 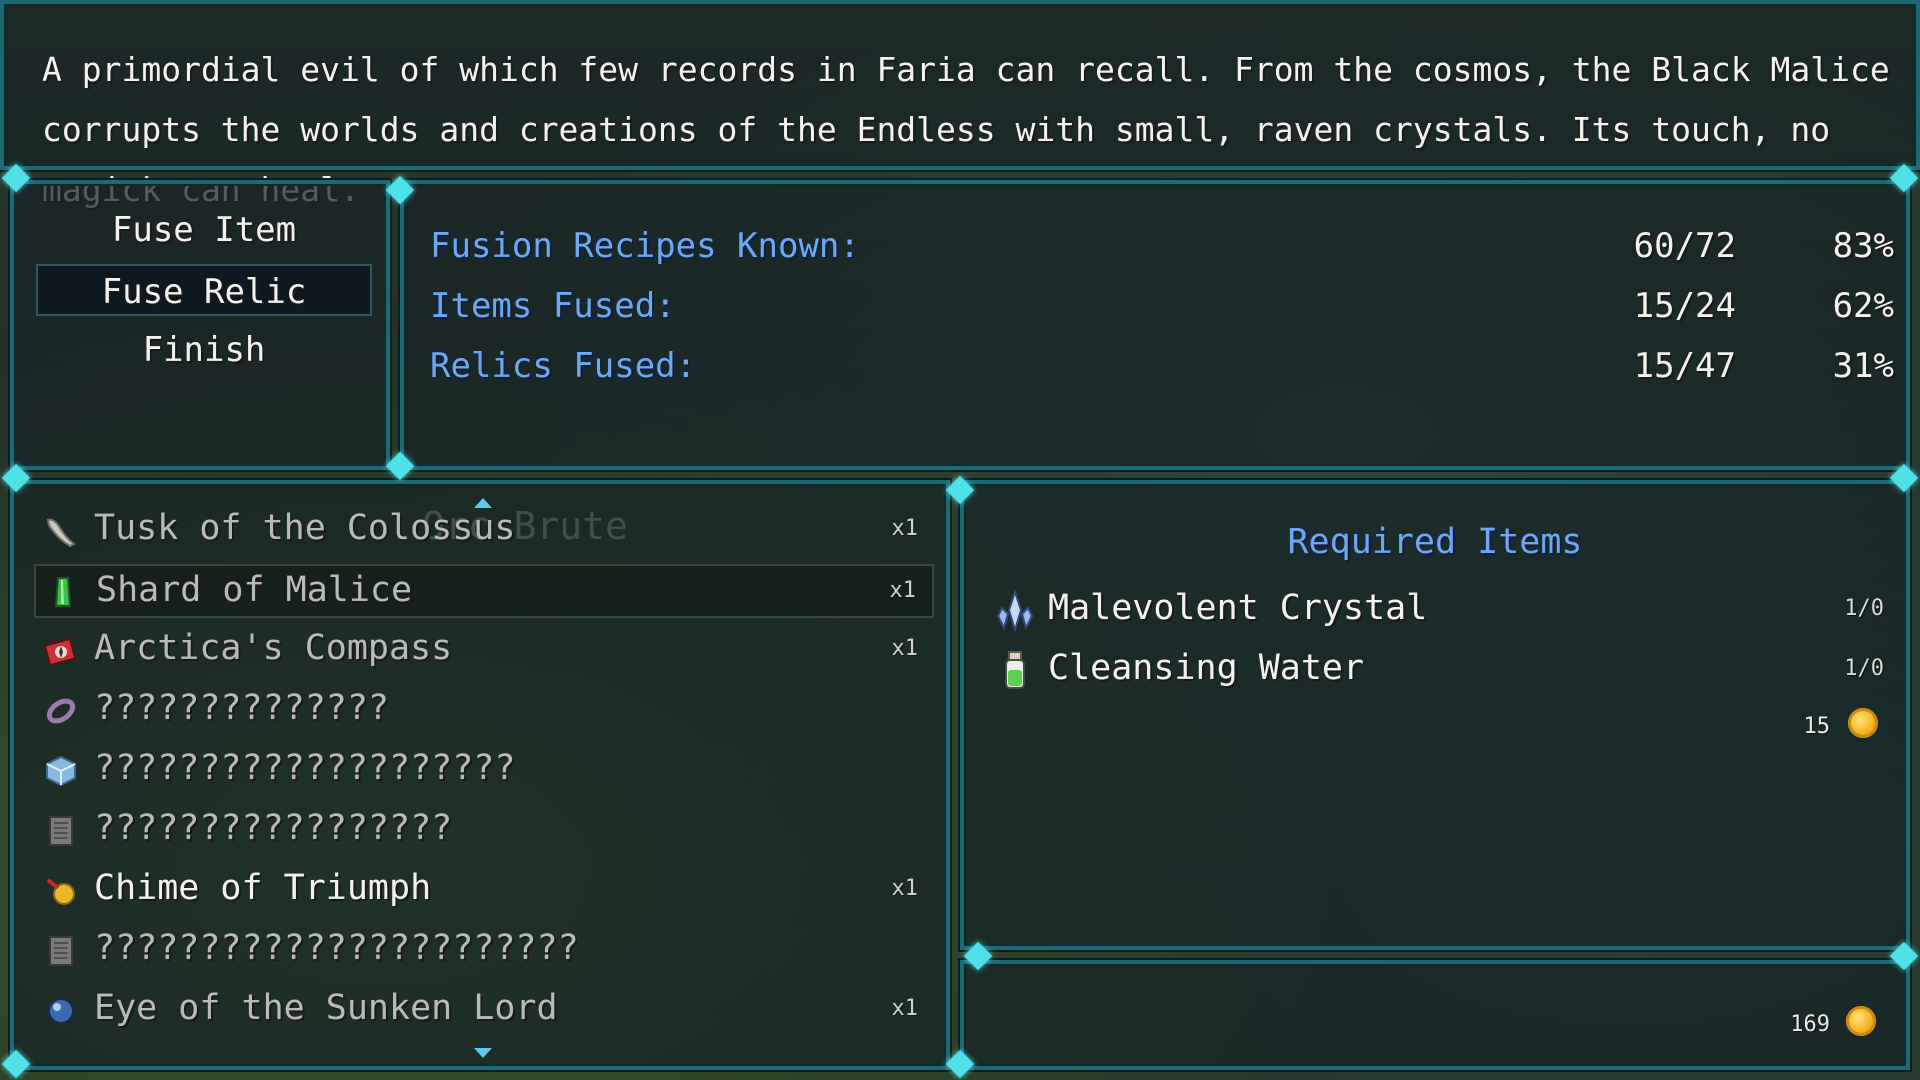 What do you see at coordinates (1810, 1024) in the screenshot?
I see `gold-total: 169` at bounding box center [1810, 1024].